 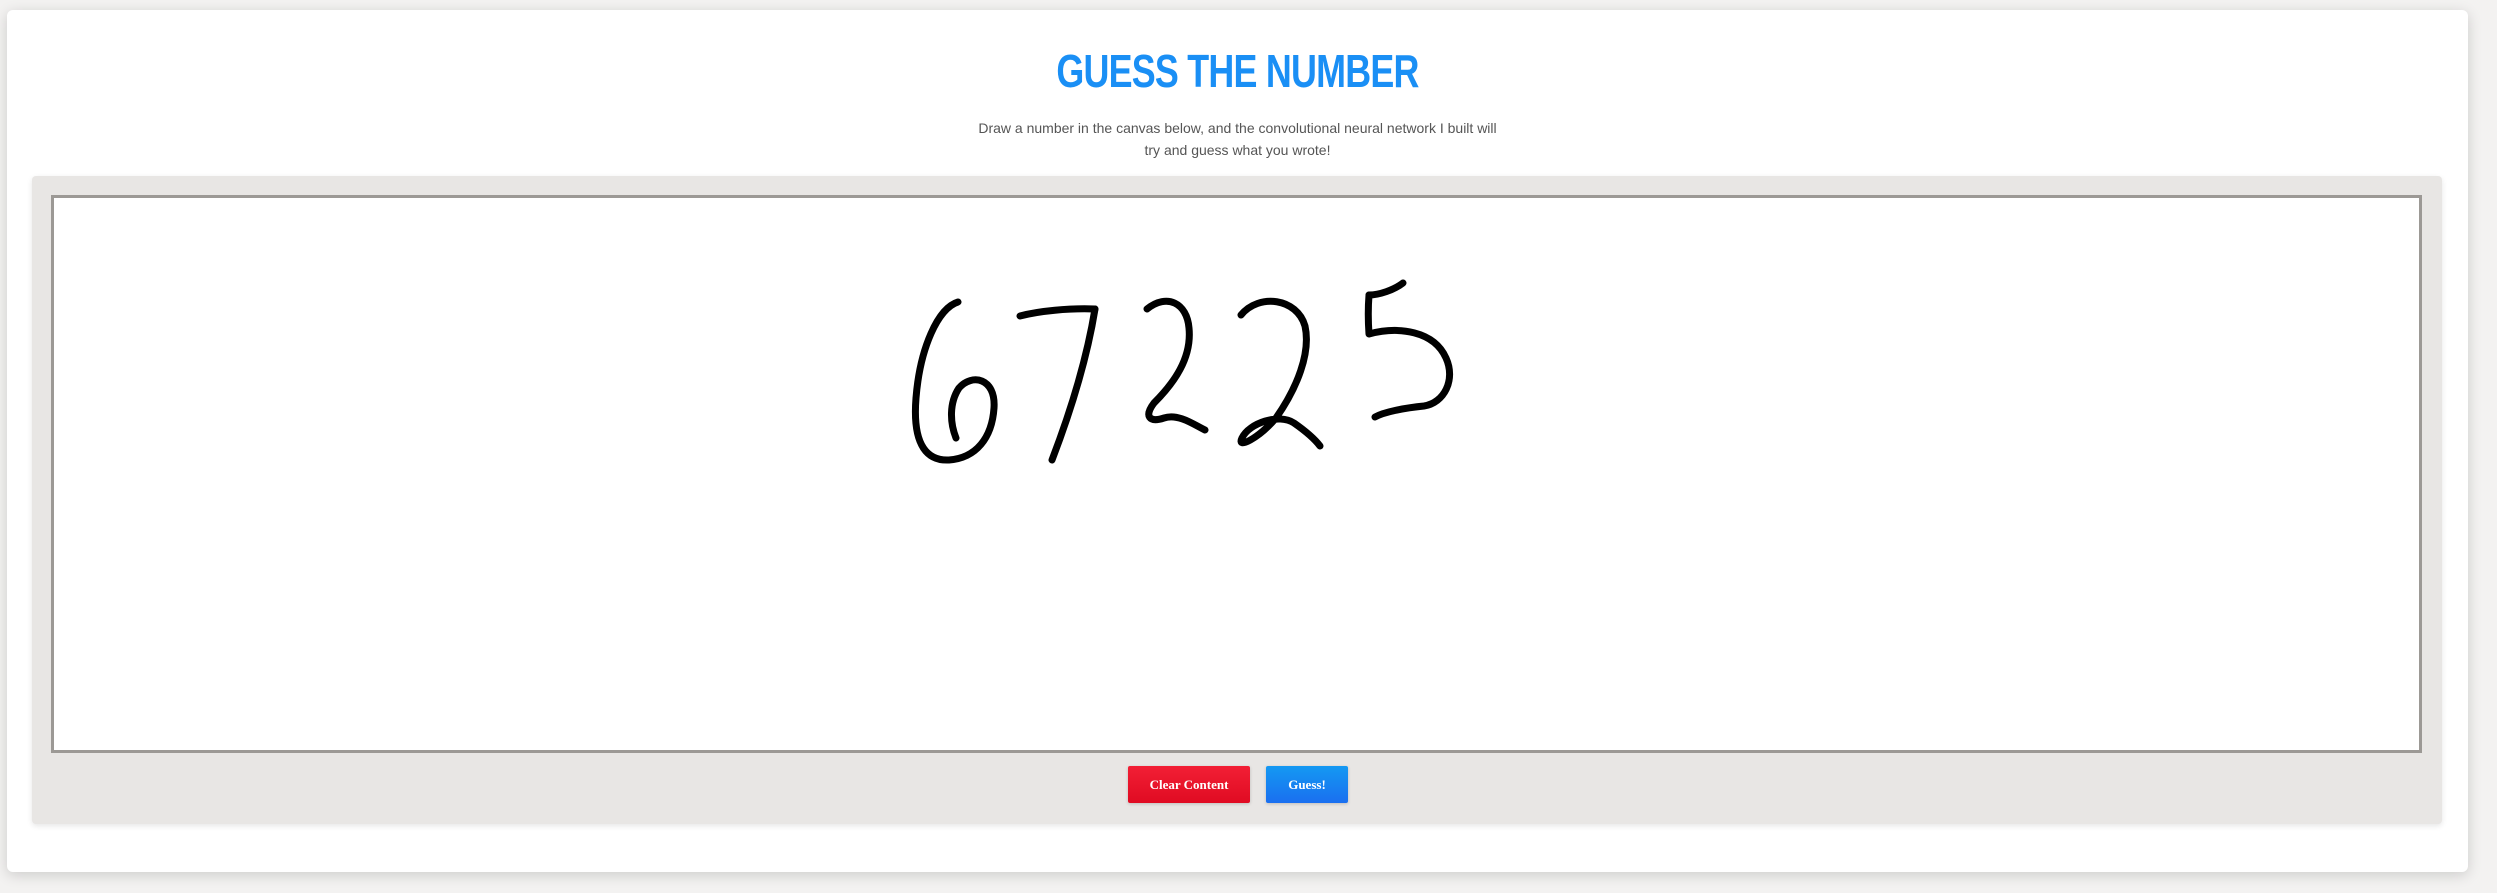 What do you see at coordinates (1237, 150) in the screenshot?
I see `description-line-2: try and guess what you wrote!` at bounding box center [1237, 150].